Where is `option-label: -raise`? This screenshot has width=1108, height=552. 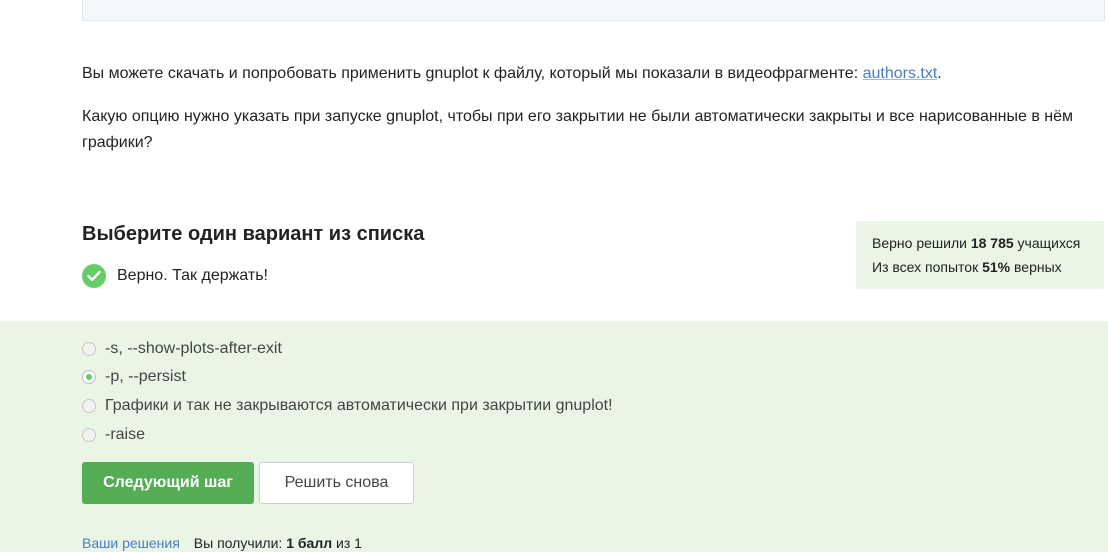 option-label: -raise is located at coordinates (125, 434).